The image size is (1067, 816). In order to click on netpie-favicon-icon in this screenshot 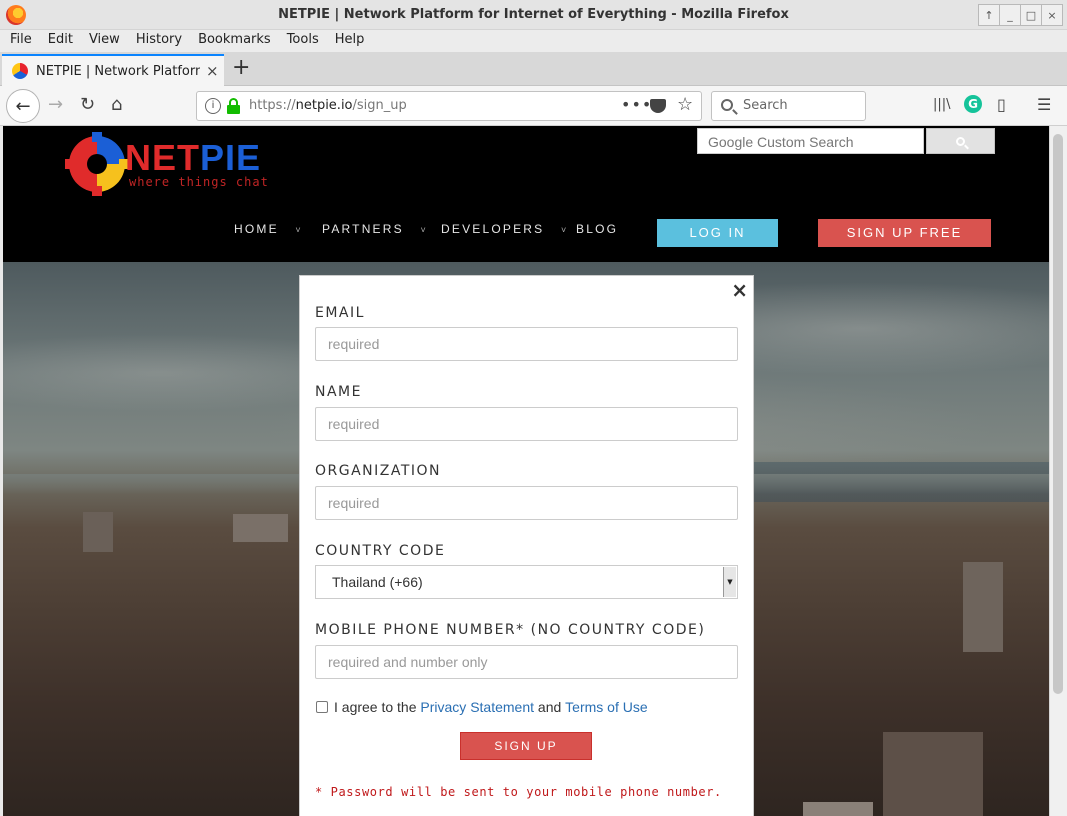, I will do `click(20, 71)`.